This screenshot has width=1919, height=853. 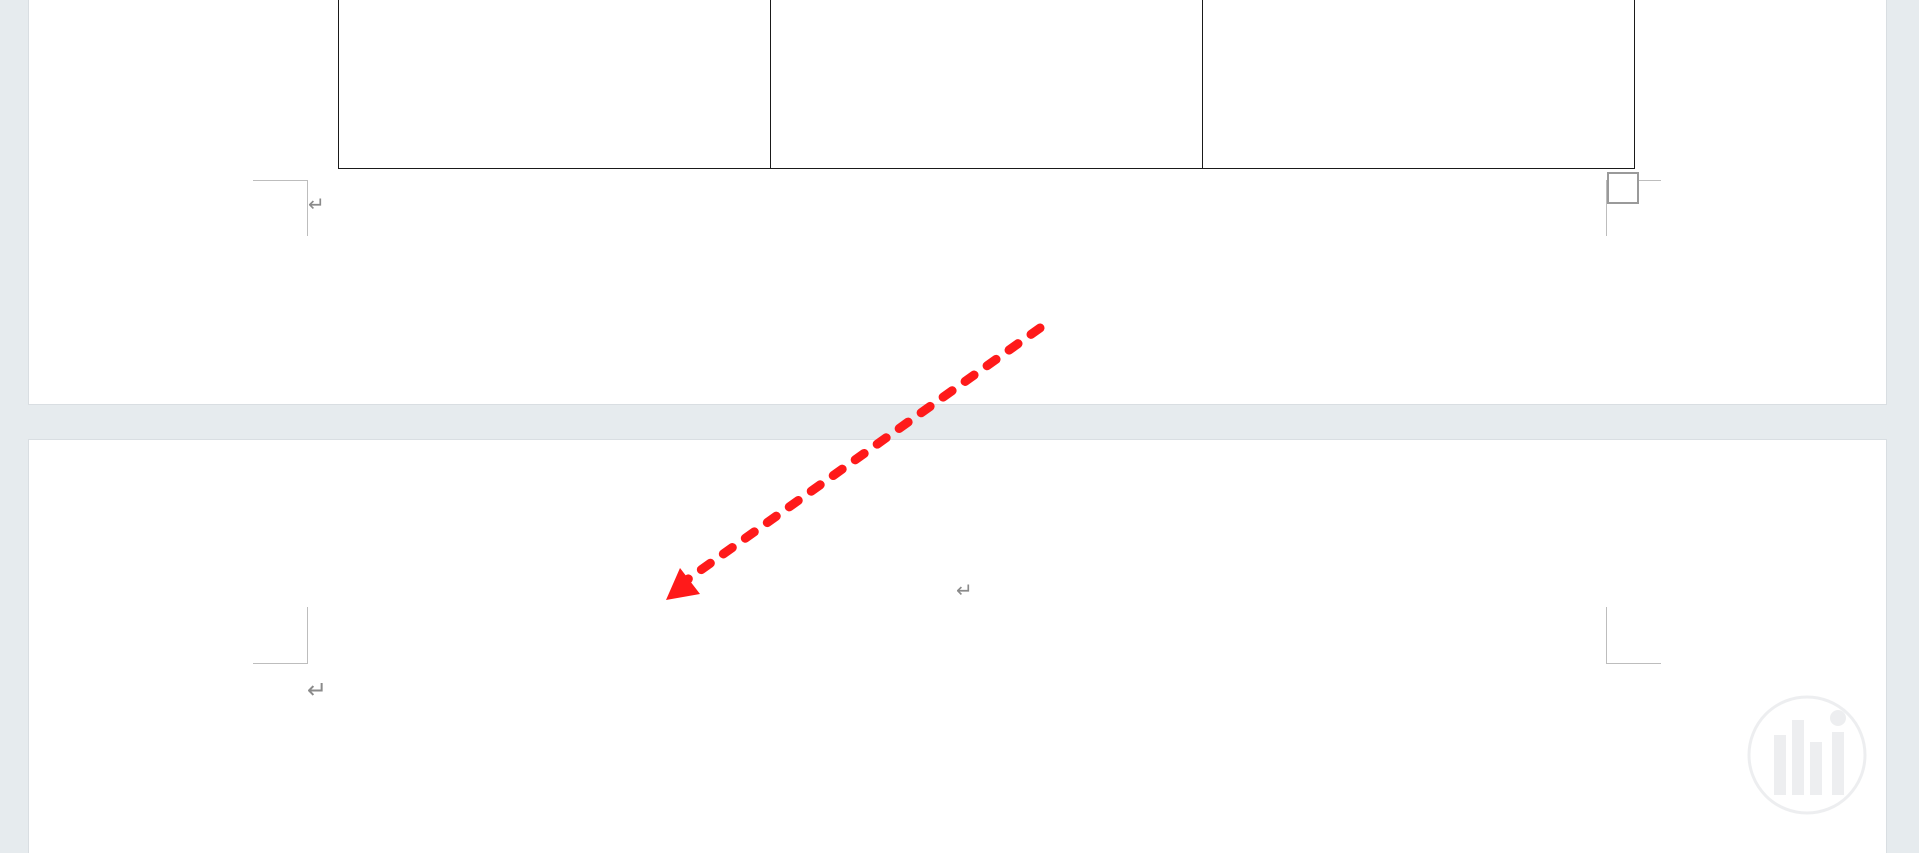 What do you see at coordinates (1633, 635) in the screenshot?
I see `crop-mark-top-right` at bounding box center [1633, 635].